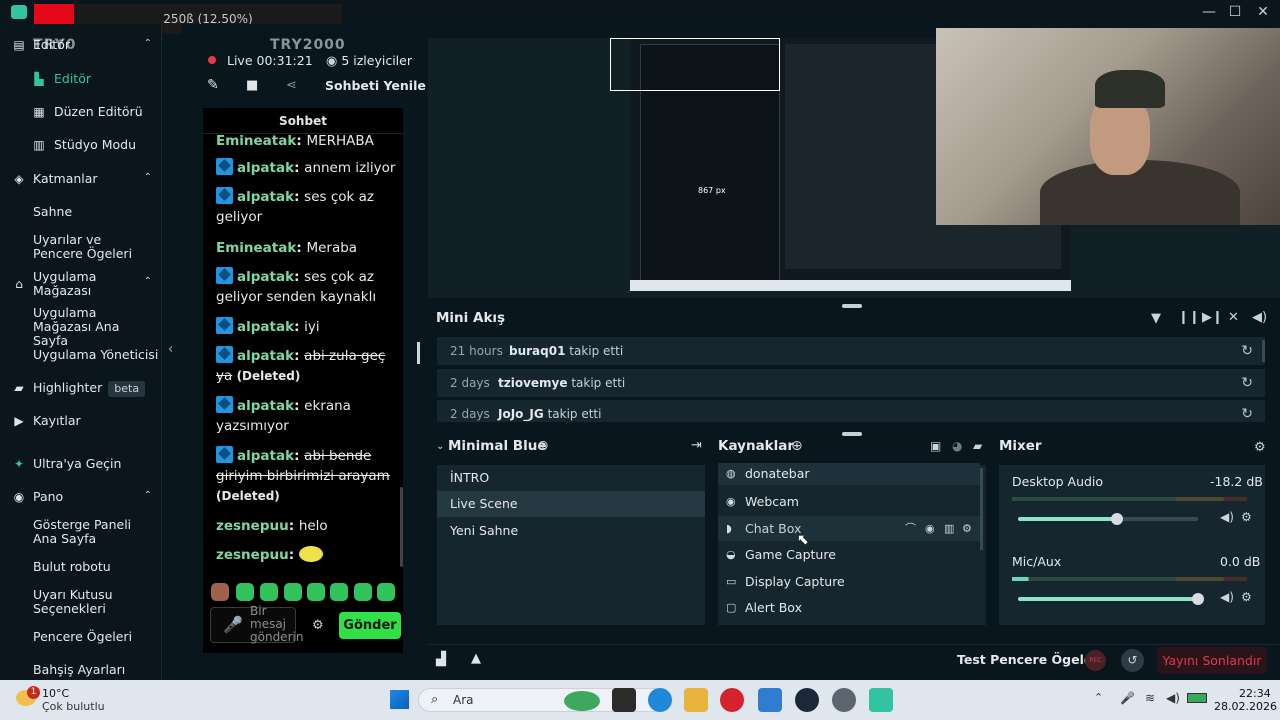 The width and height of the screenshot is (1280, 720). What do you see at coordinates (1233, 317) in the screenshot?
I see `mute-alerts-icon: ✕` at bounding box center [1233, 317].